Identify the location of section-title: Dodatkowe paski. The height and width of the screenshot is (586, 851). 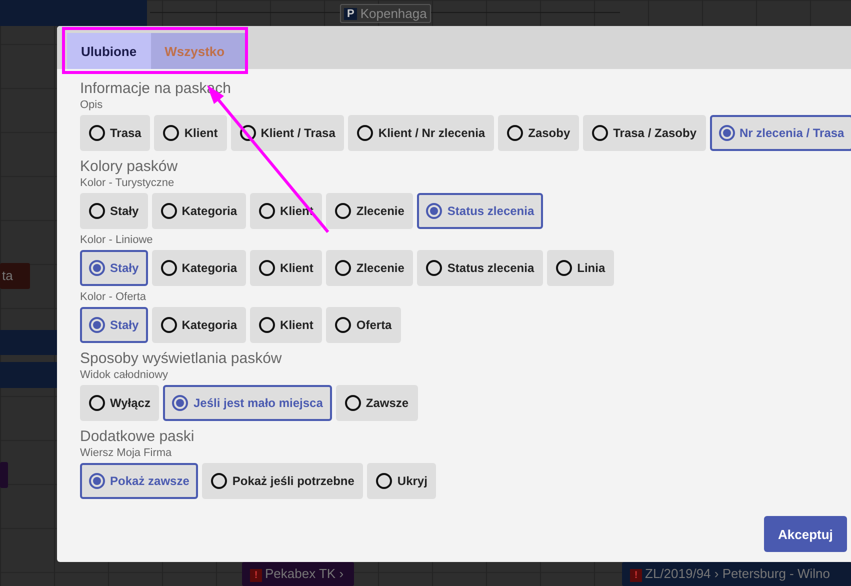
(138, 437).